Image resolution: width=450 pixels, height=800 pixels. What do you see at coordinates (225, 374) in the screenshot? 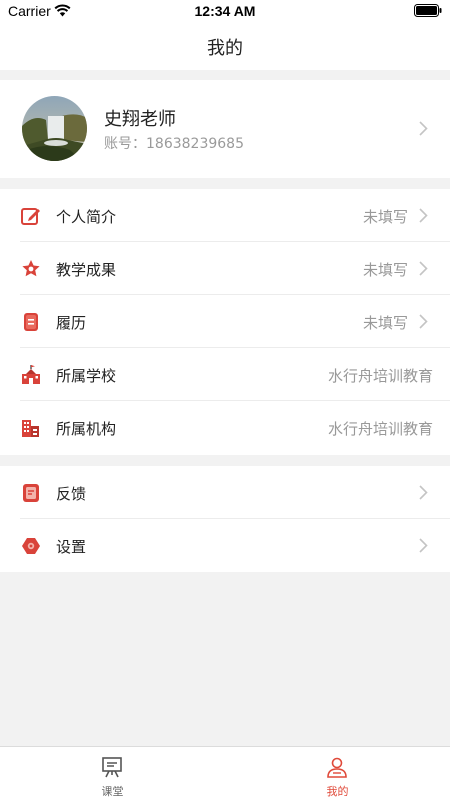
I see `row-school: 所属学校 水行舟培训教育` at bounding box center [225, 374].